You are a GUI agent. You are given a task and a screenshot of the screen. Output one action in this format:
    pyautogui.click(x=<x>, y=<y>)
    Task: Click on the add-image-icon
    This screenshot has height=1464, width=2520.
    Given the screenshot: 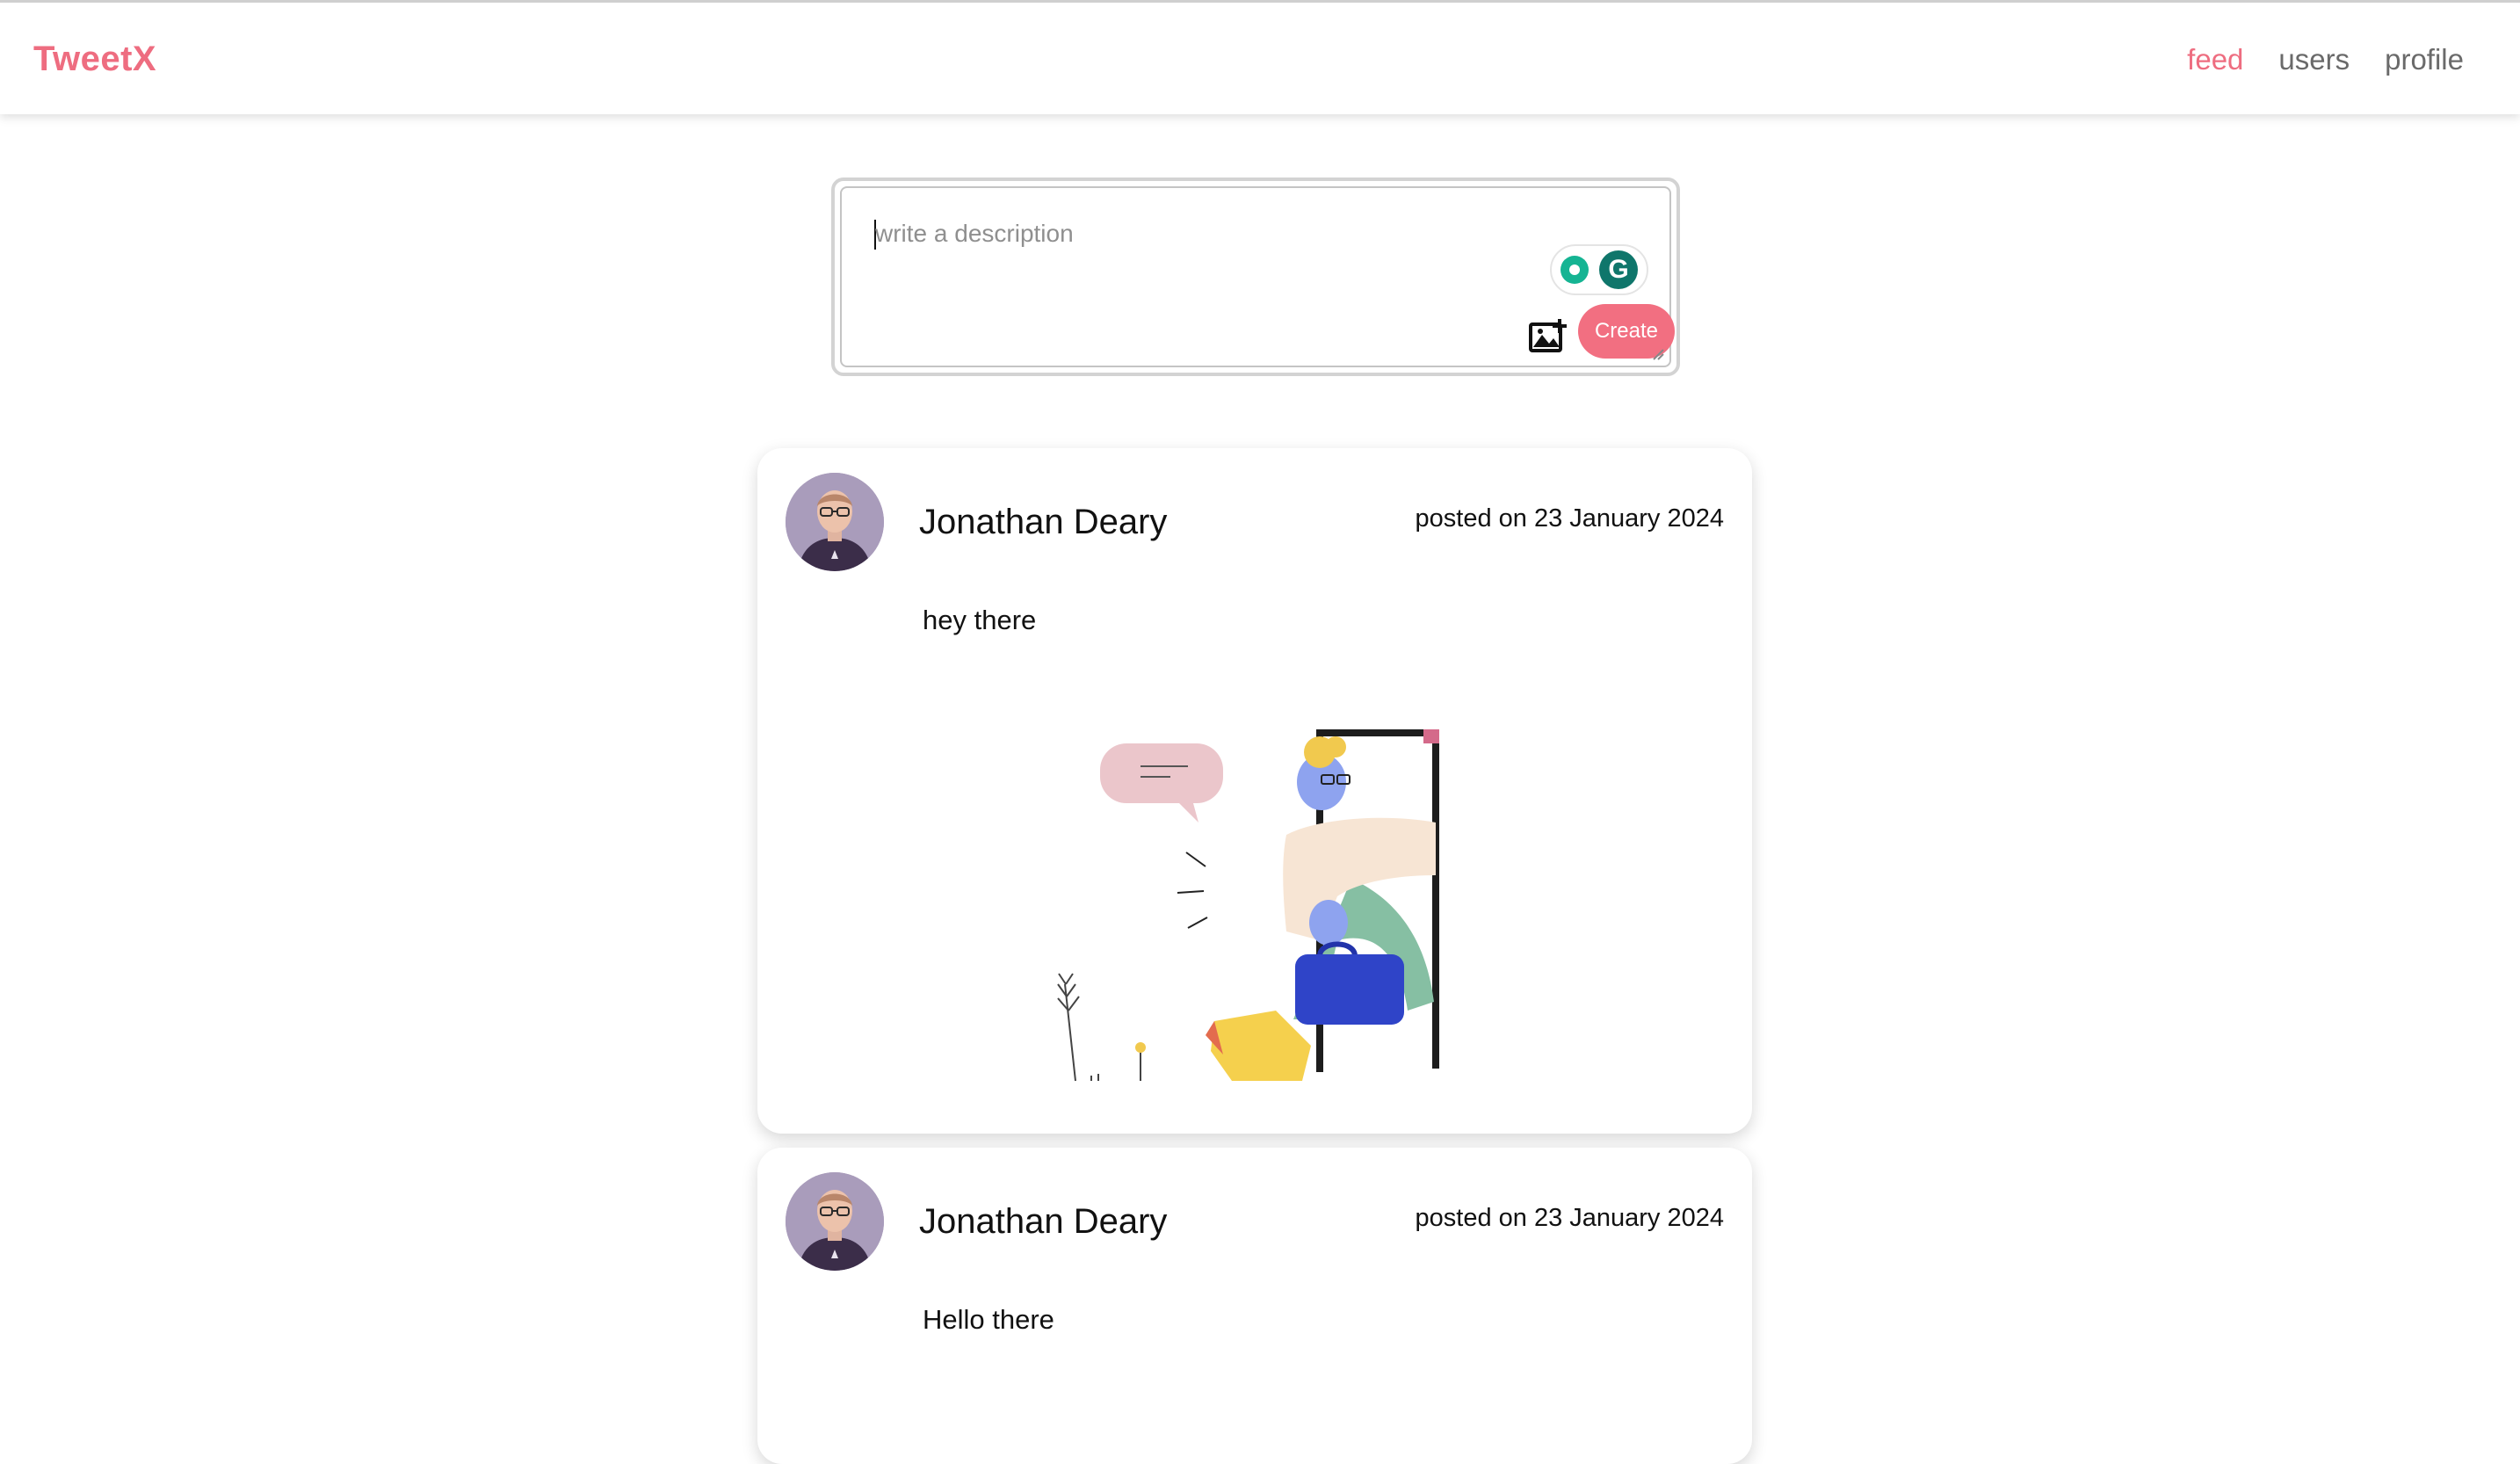 What is the action you would take?
    pyautogui.click(x=1548, y=335)
    